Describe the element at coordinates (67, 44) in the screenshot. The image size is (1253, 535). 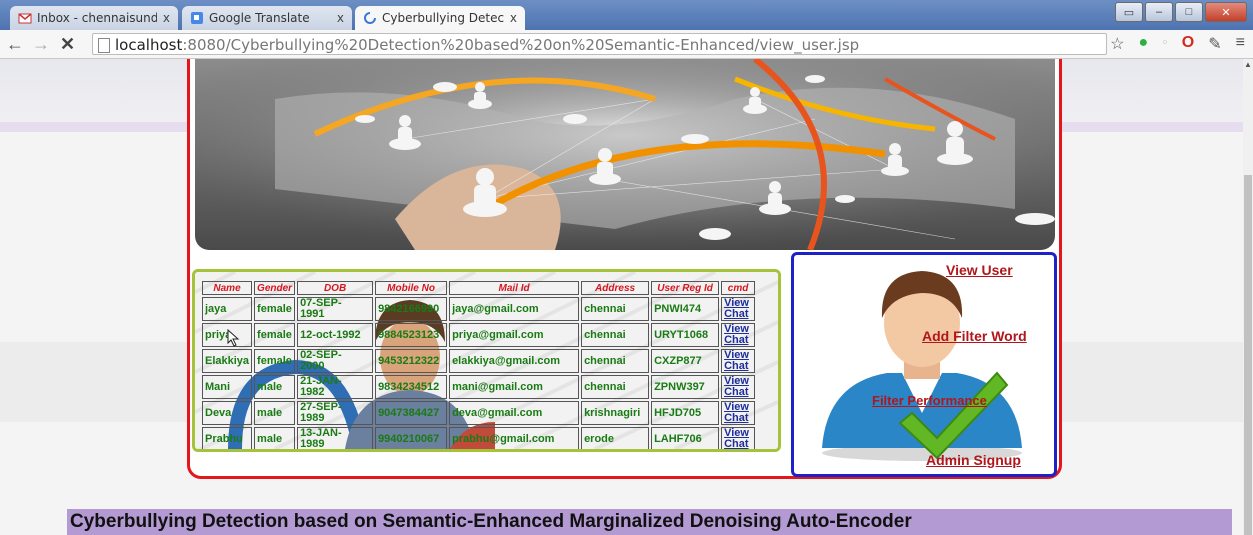
I see `stop-icon: ✕` at that location.